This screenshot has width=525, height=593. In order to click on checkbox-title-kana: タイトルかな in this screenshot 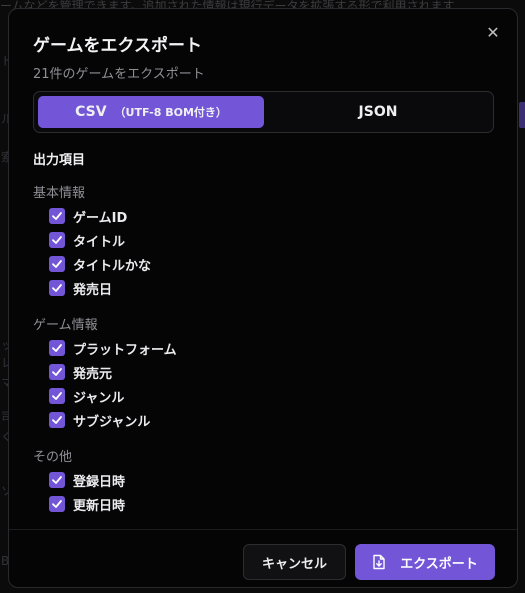, I will do `click(100, 264)`.